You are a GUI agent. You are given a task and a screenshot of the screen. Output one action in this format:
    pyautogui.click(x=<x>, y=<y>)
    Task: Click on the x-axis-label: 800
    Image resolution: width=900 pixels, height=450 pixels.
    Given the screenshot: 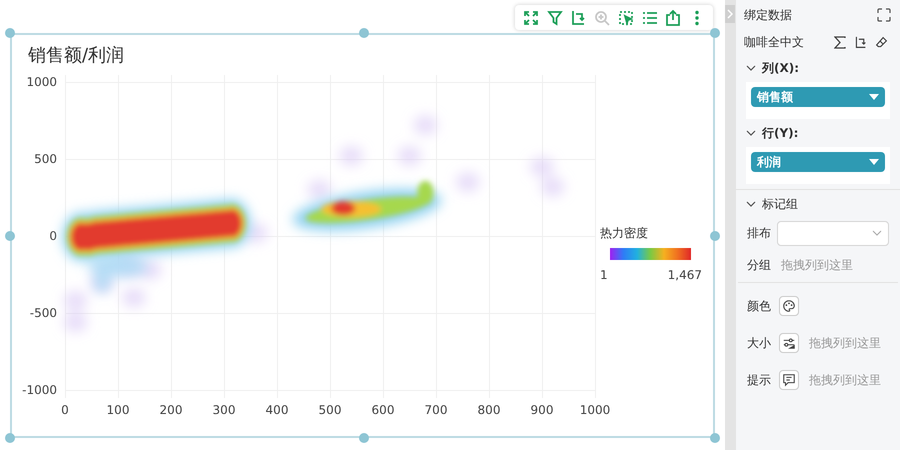 What is the action you would take?
    pyautogui.click(x=489, y=410)
    